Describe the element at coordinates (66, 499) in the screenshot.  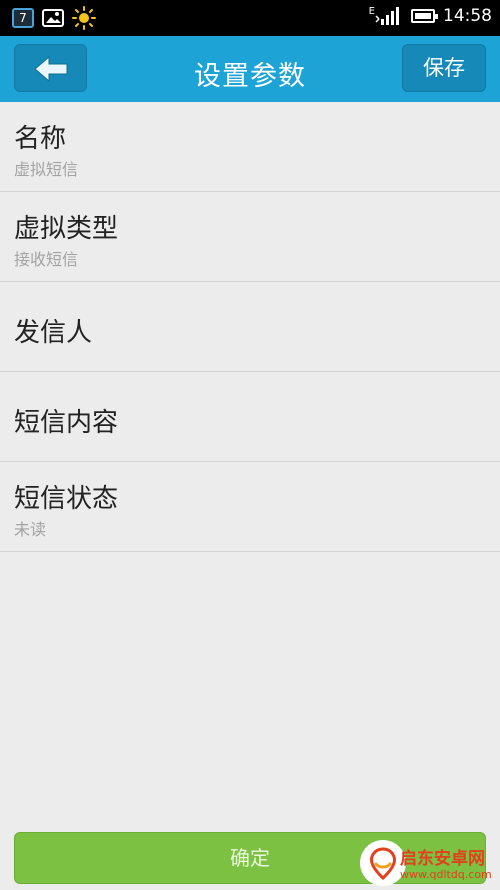
I see `setting-label: 短信状态` at that location.